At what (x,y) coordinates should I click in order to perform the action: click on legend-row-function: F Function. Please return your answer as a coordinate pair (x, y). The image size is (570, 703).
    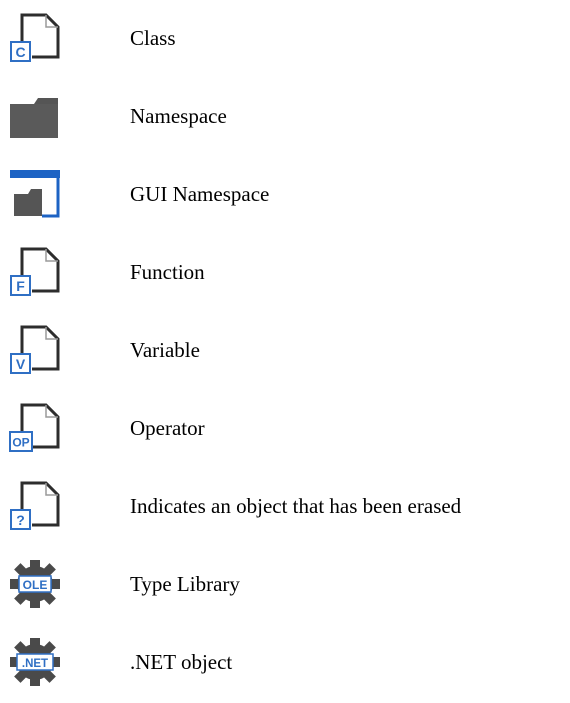
    Looking at the image, I should click on (285, 272).